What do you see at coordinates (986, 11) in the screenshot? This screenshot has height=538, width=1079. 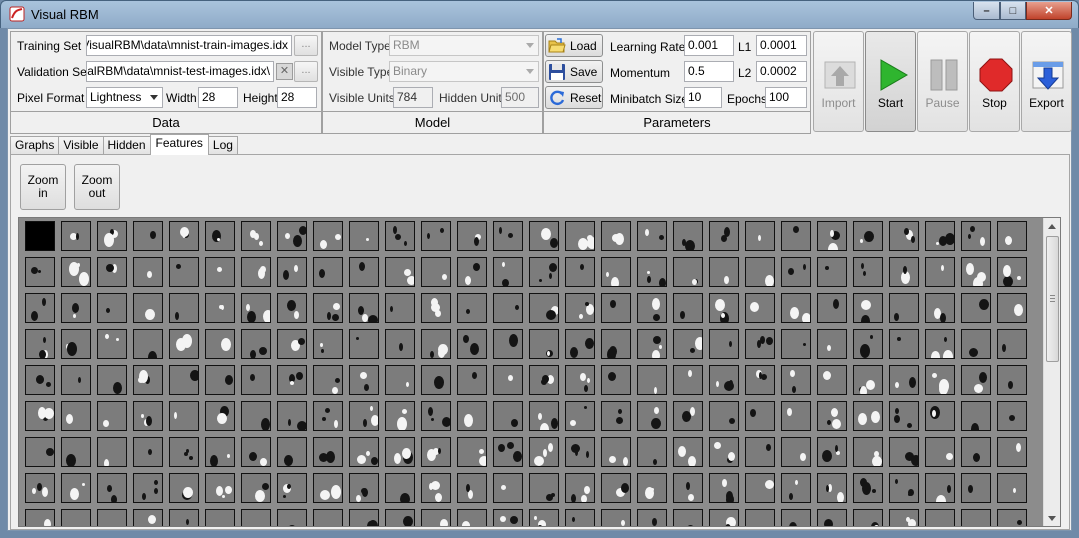 I see `minimize-button: –` at bounding box center [986, 11].